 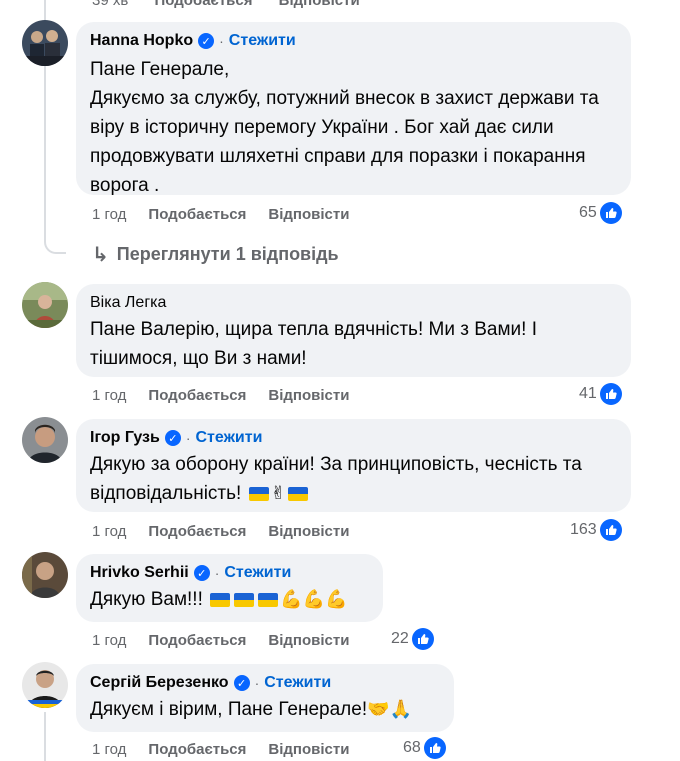 I want to click on previous-comment-actions: 39 хв Подобається Відповісти, so click(x=226, y=4).